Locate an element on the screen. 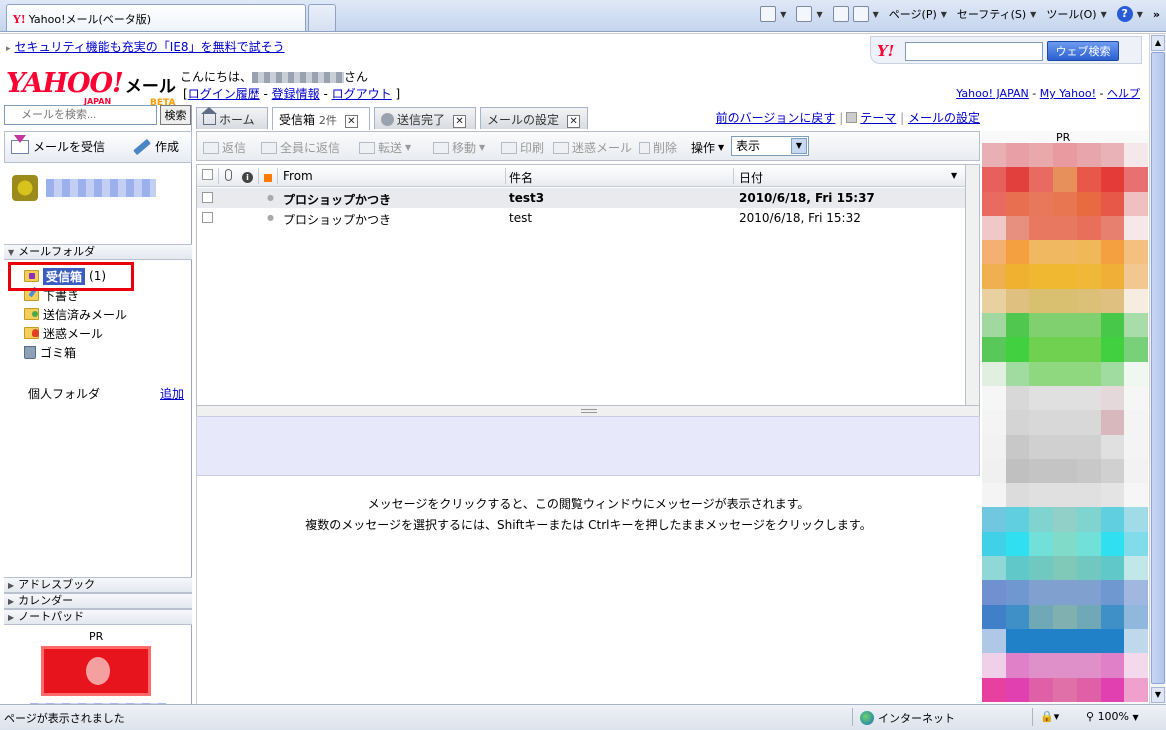 The height and width of the screenshot is (730, 1166). safety-menu: セーフティ(S) is located at coordinates (991, 14).